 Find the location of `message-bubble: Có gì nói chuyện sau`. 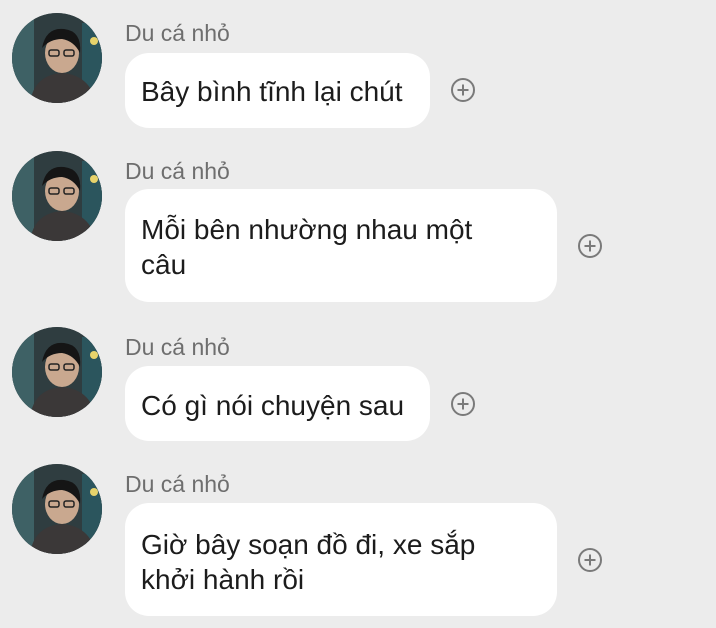

message-bubble: Có gì nói chuyện sau is located at coordinates (277, 403).